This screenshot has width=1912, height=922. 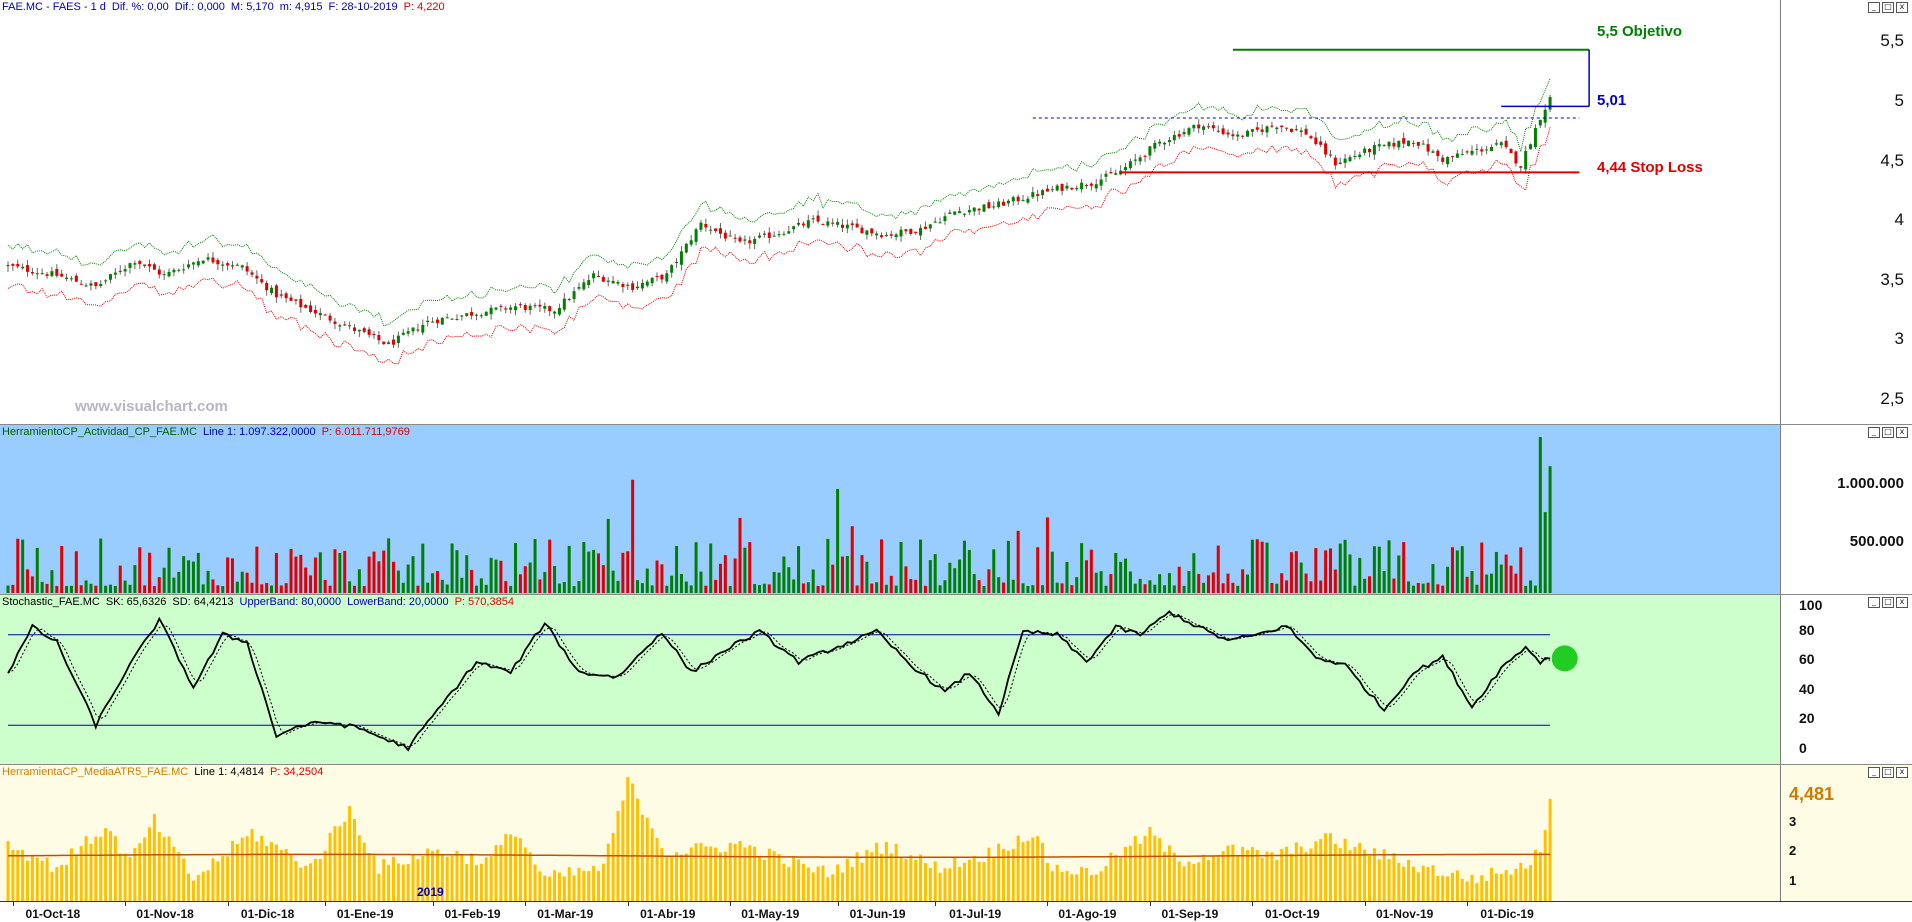 What do you see at coordinates (1846, 509) in the screenshot?
I see `activity-y-axis: 1.000.000 500.000` at bounding box center [1846, 509].